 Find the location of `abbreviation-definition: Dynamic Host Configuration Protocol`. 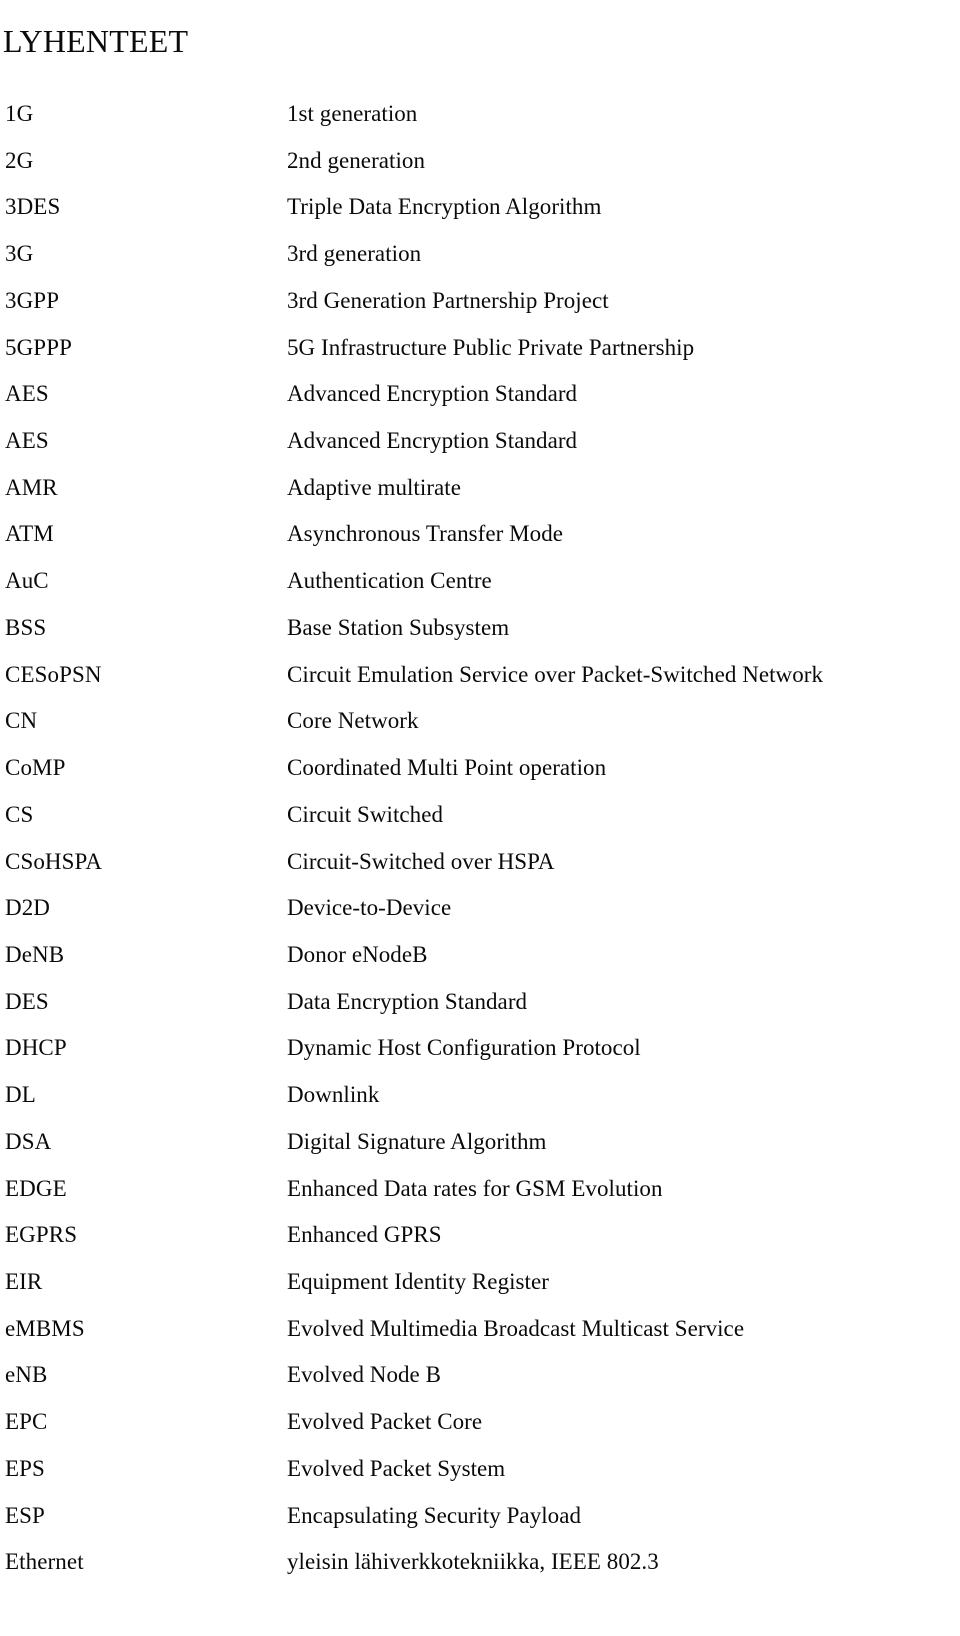

abbreviation-definition: Dynamic Host Configuration Protocol is located at coordinates (464, 1048).